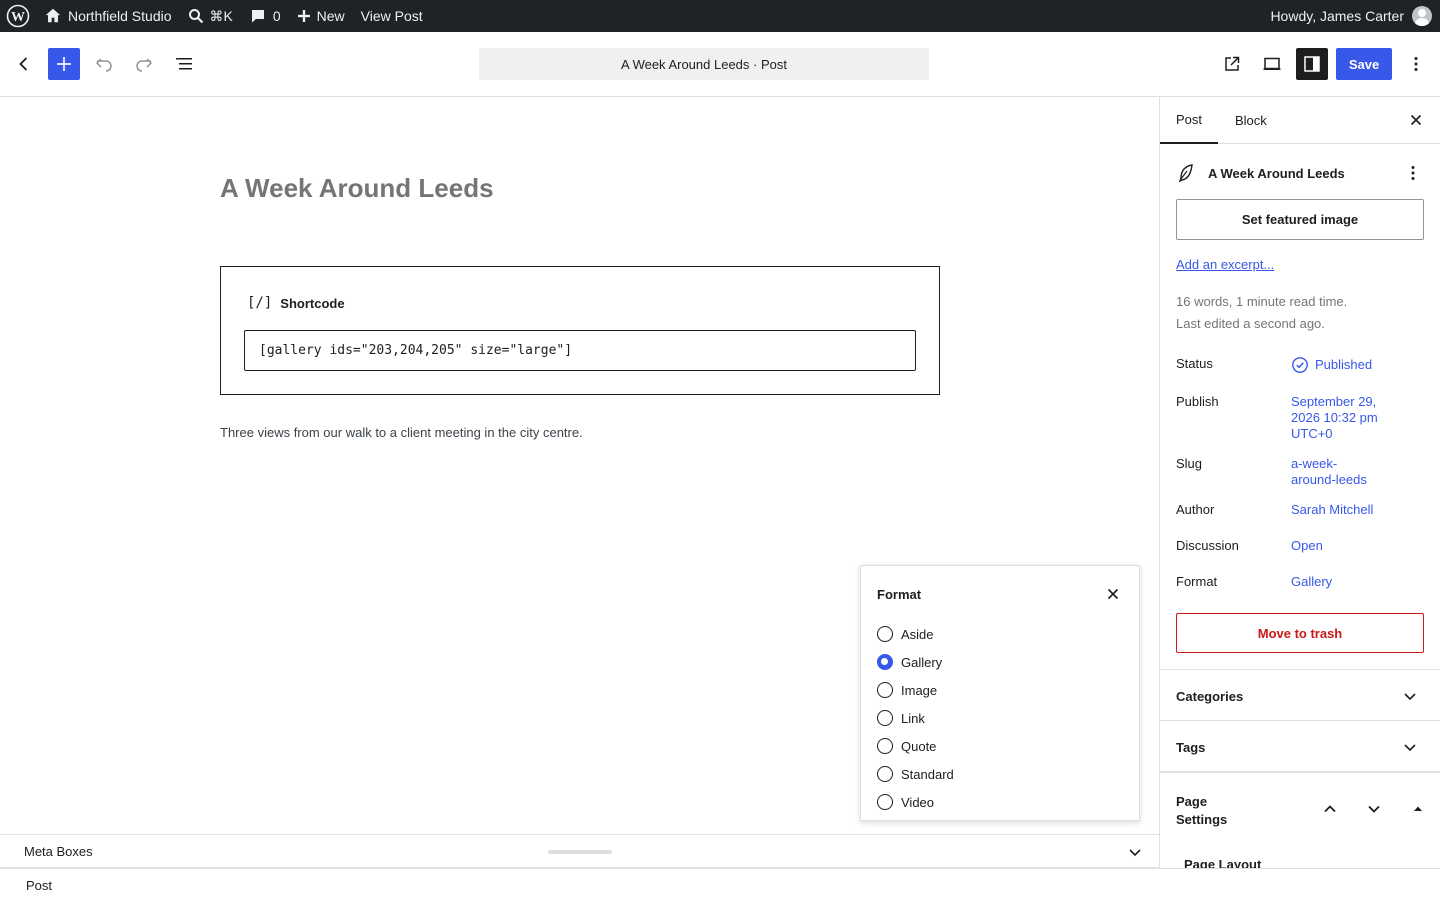 This screenshot has height=900, width=1440. Describe the element at coordinates (927, 774) in the screenshot. I see `format-option-label: Standard` at that location.